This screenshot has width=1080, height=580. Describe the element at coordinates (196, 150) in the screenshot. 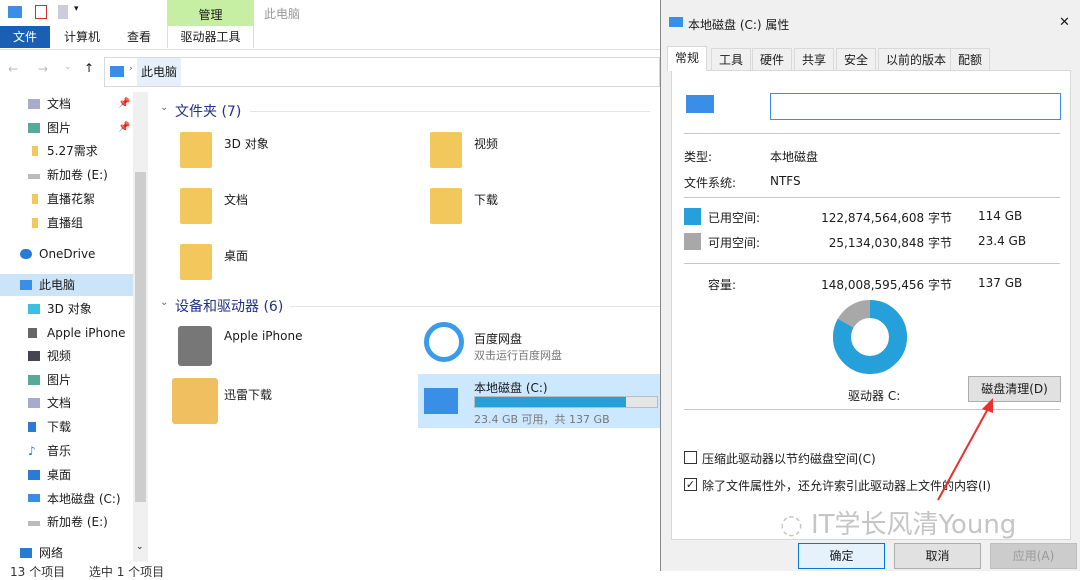

I see `folder-3d-objects-icon` at that location.